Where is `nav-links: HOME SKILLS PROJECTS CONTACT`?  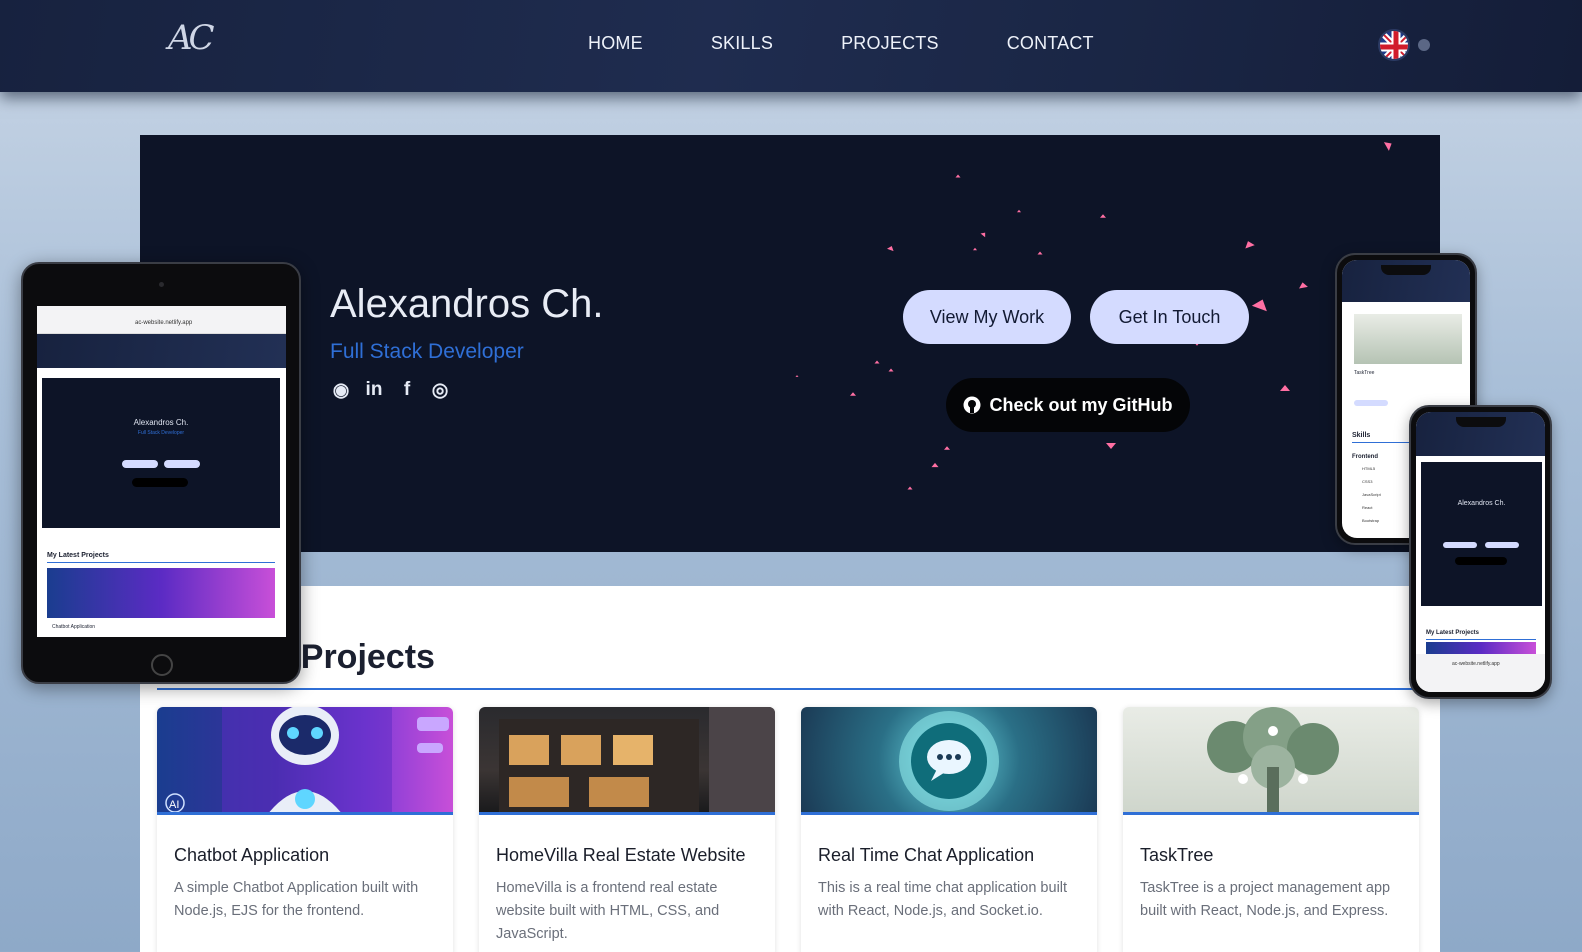
nav-links: HOME SKILLS PROJECTS CONTACT is located at coordinates (875, 43).